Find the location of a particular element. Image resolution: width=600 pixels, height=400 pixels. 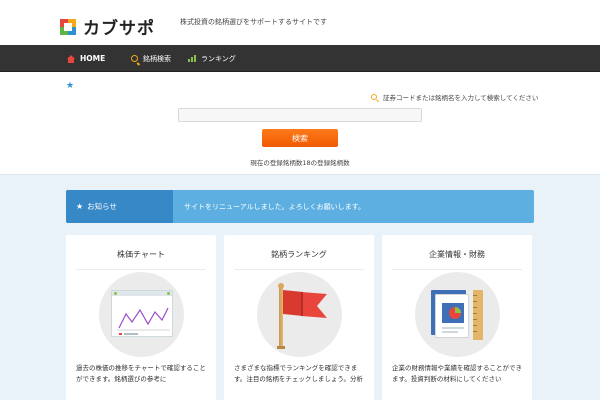

nav-item-ranking: ランキング is located at coordinates (212, 58).